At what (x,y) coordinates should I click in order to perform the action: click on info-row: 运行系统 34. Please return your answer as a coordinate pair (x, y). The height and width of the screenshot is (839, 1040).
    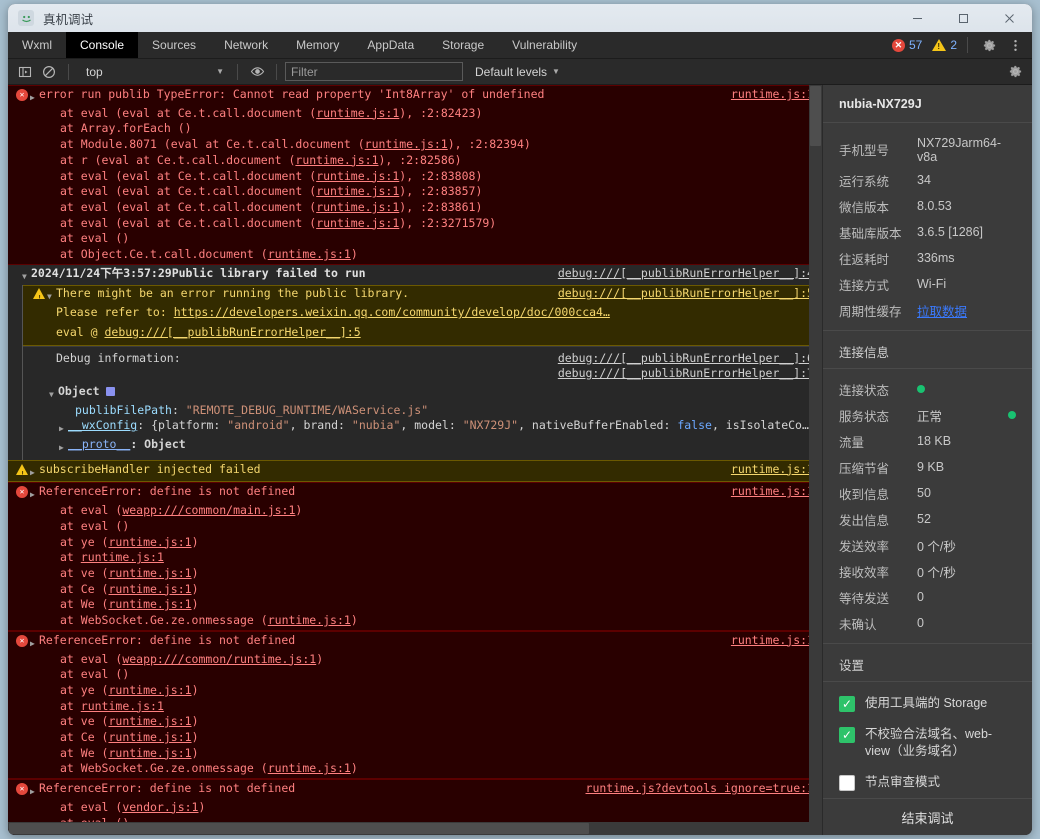
    Looking at the image, I should click on (927, 180).